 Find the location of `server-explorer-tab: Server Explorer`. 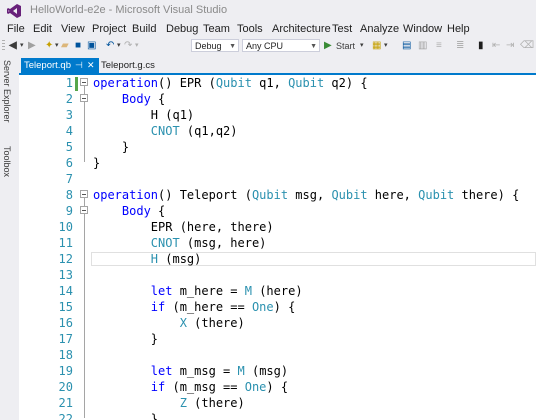

server-explorer-tab: Server Explorer is located at coordinates (7, 91).